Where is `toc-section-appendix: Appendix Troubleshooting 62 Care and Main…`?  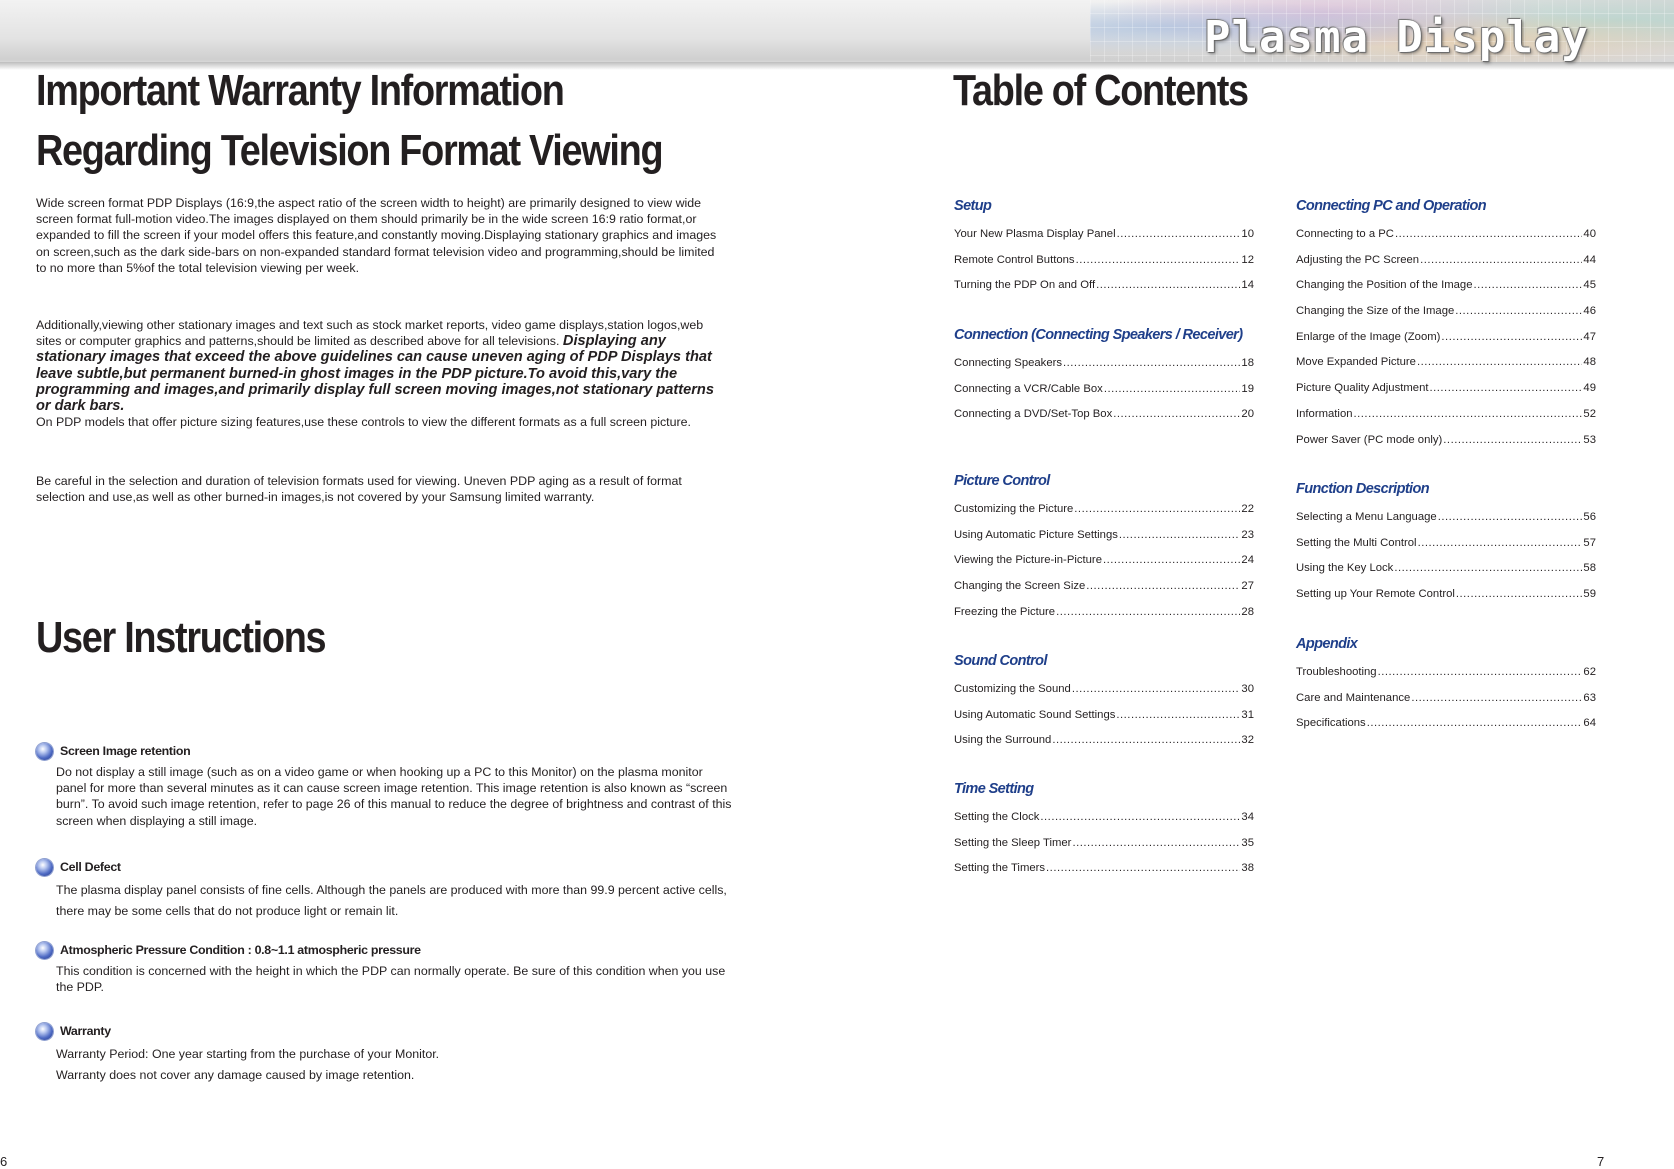
toc-section-appendix: Appendix Troubleshooting 62 Care and Main… is located at coordinates (1446, 689).